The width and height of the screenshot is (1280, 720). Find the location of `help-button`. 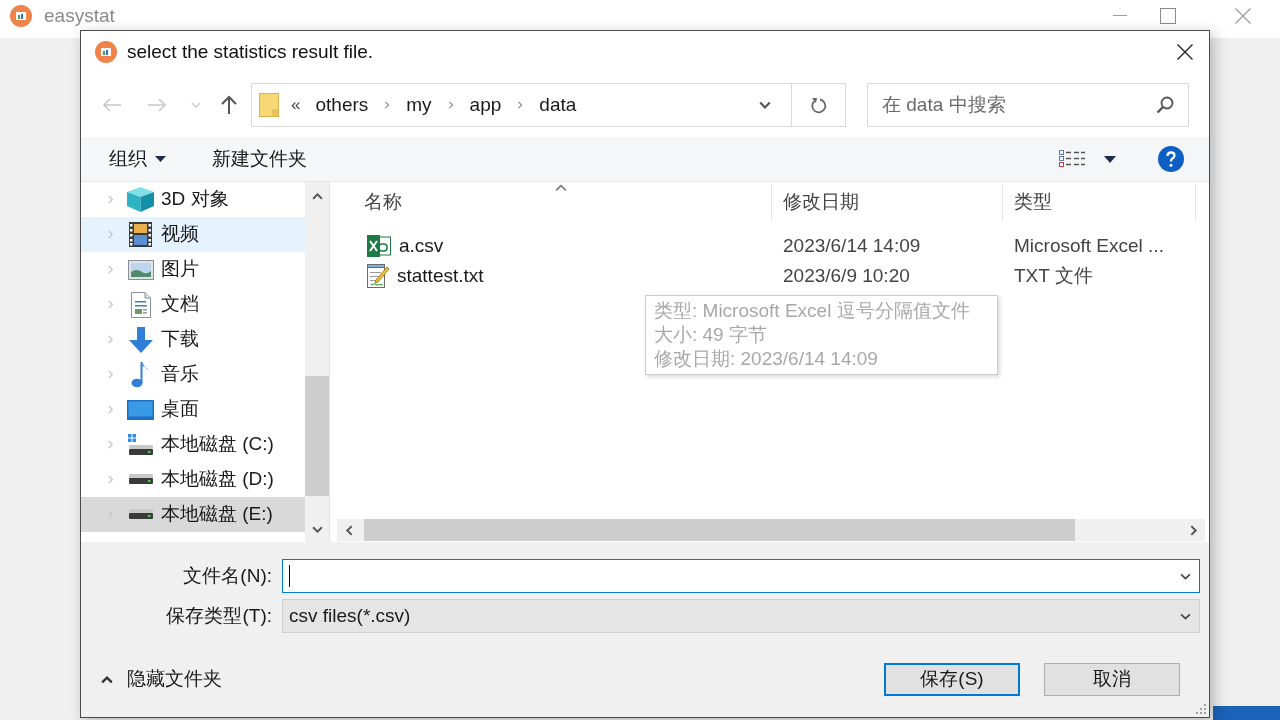

help-button is located at coordinates (1171, 159).